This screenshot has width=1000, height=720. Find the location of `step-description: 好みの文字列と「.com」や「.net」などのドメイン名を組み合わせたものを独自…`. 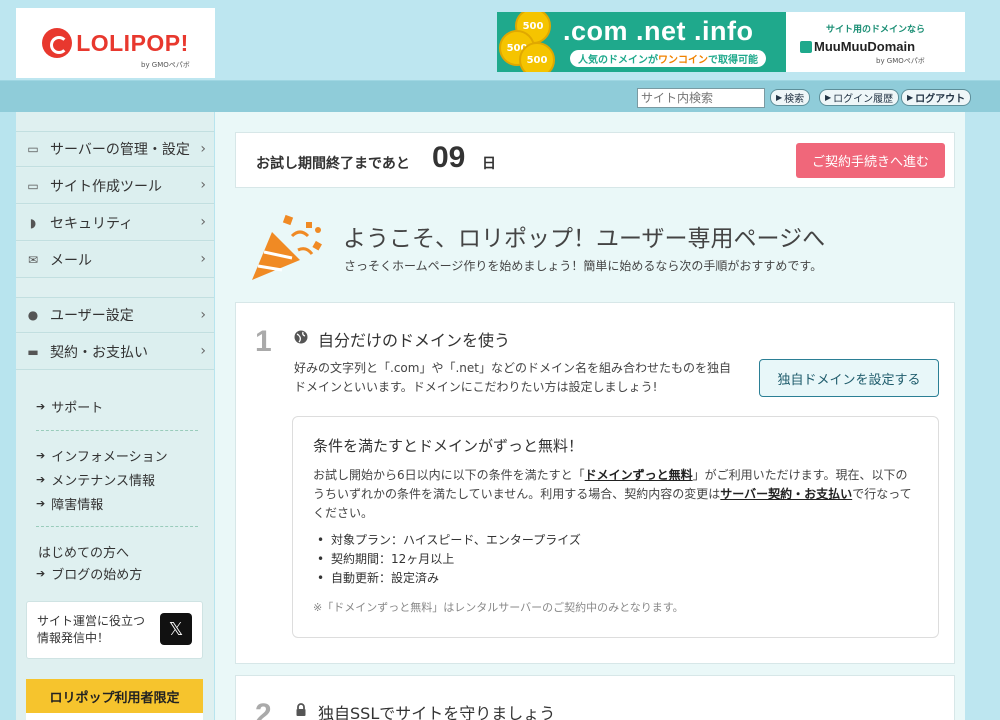

step-description: 好みの文字列と「.com」や「.net」などのドメイン名を組み合わせたものを独自… is located at coordinates (512, 377).